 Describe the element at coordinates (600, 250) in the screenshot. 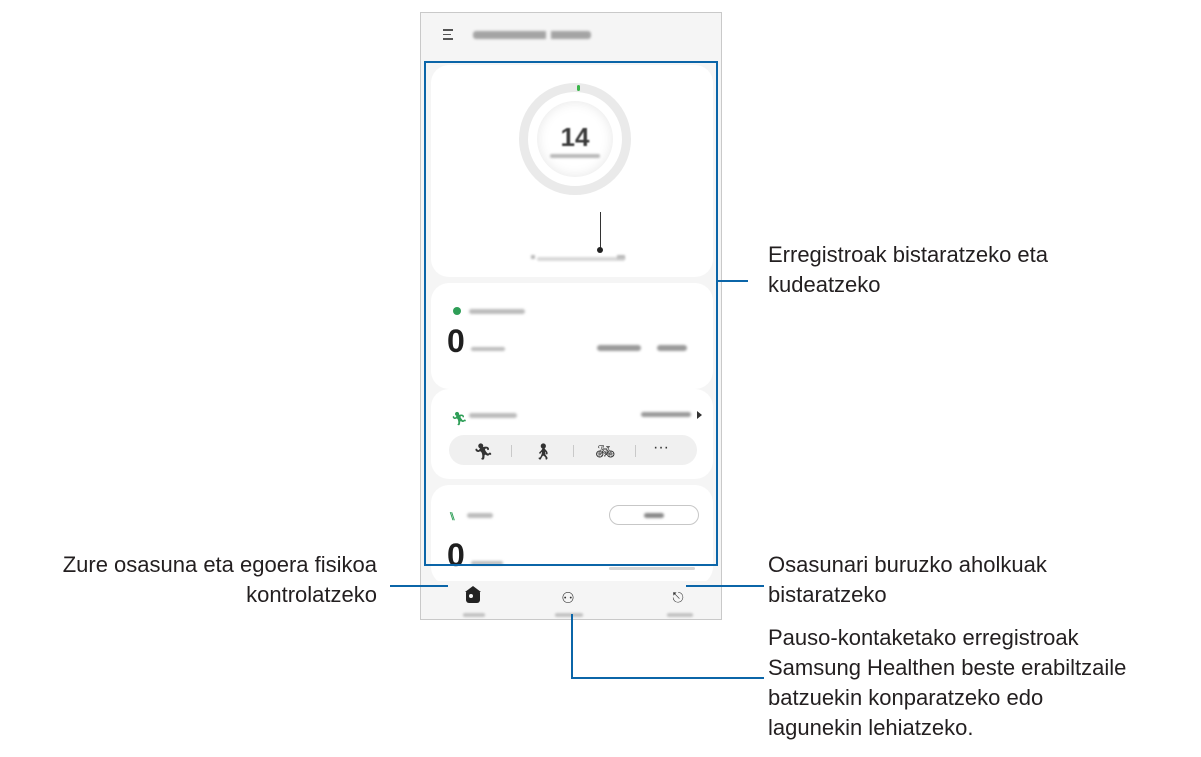

I see `hourly-marker` at that location.